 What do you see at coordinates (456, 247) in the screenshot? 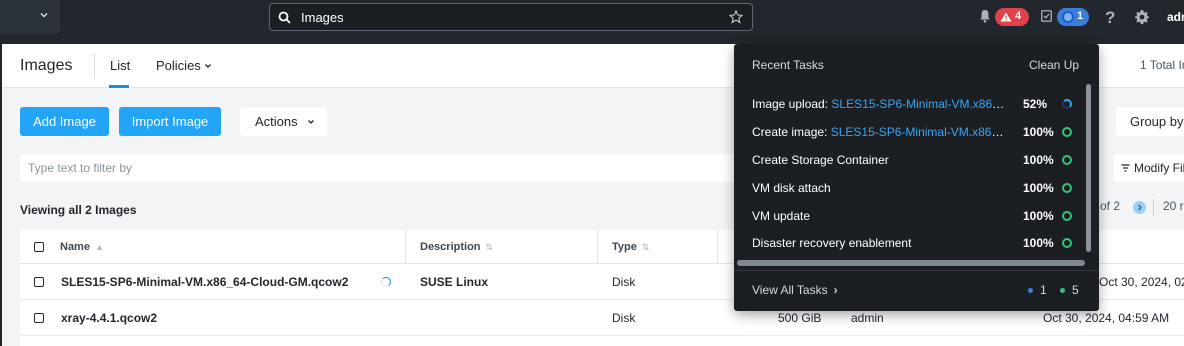
I see `column-header-description: Description ⇅` at bounding box center [456, 247].